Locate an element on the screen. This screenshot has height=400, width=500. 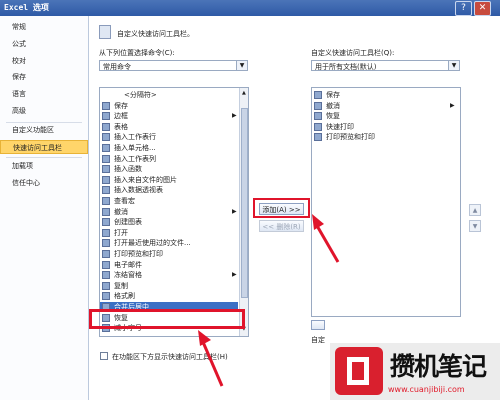
watermark-logo-icon is located at coordinates (359, 371).